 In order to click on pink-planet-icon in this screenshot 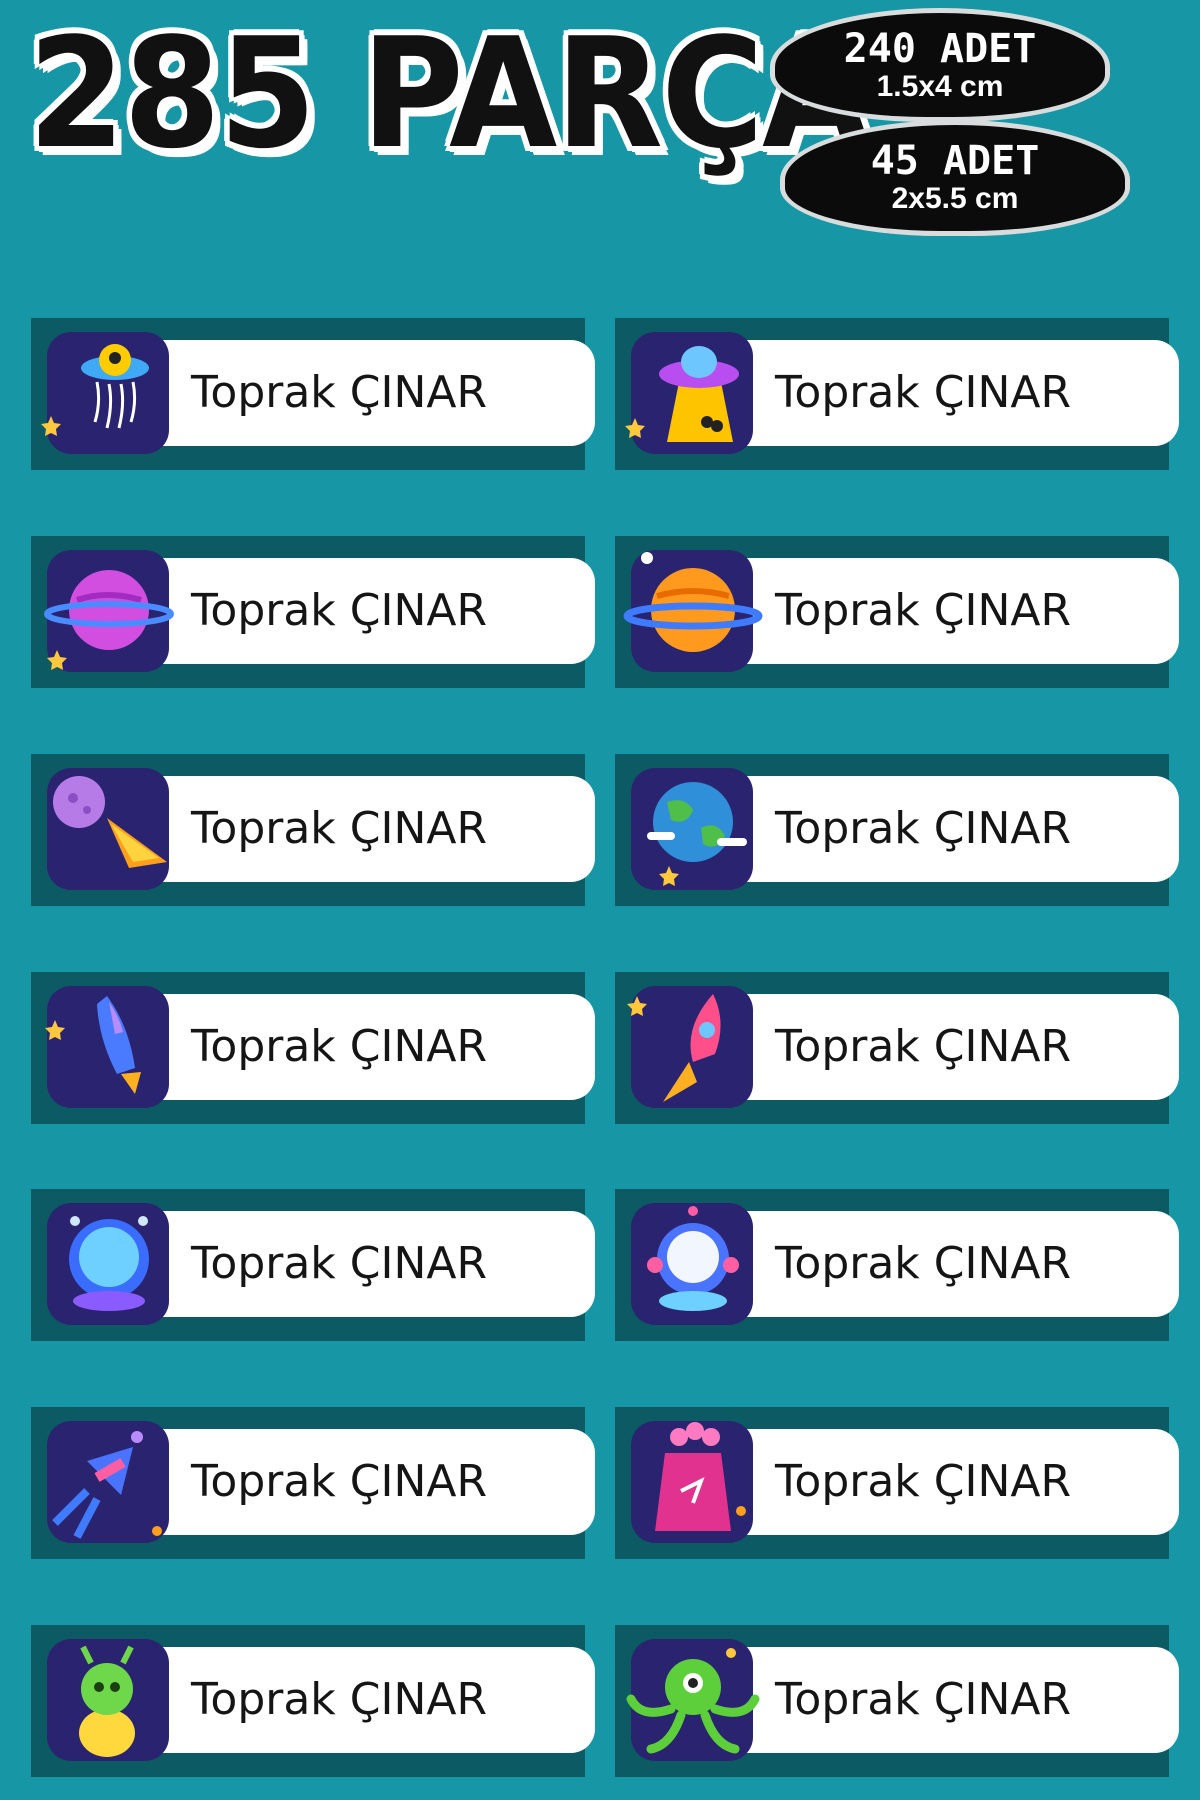, I will do `click(109, 611)`.